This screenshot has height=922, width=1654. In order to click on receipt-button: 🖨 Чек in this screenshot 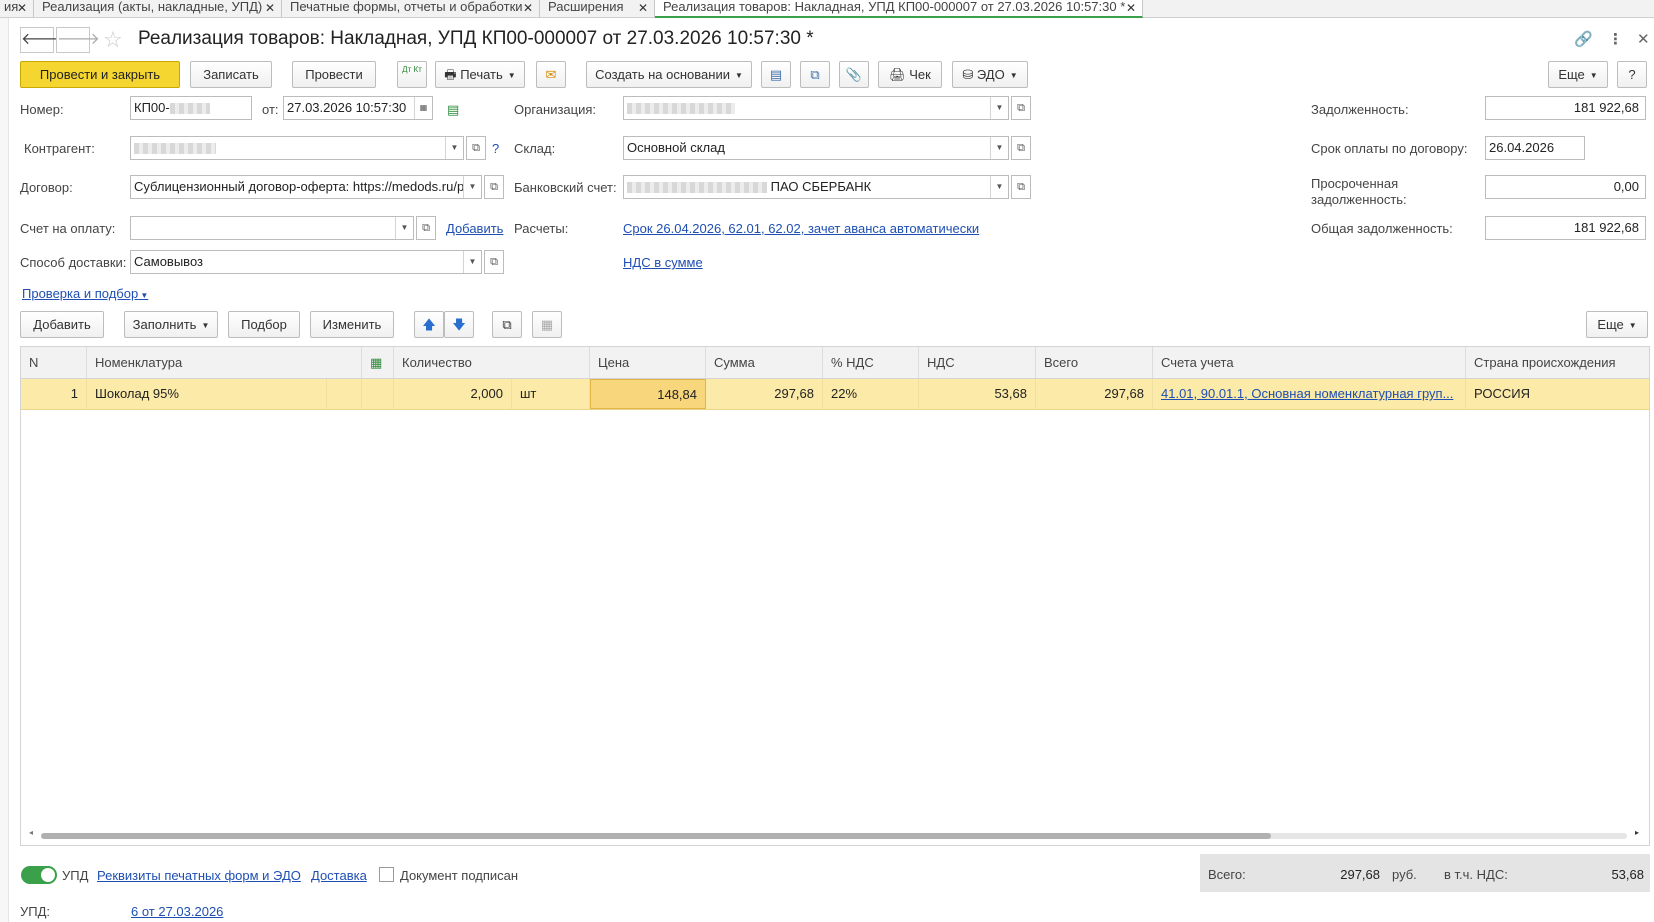, I will do `click(910, 74)`.